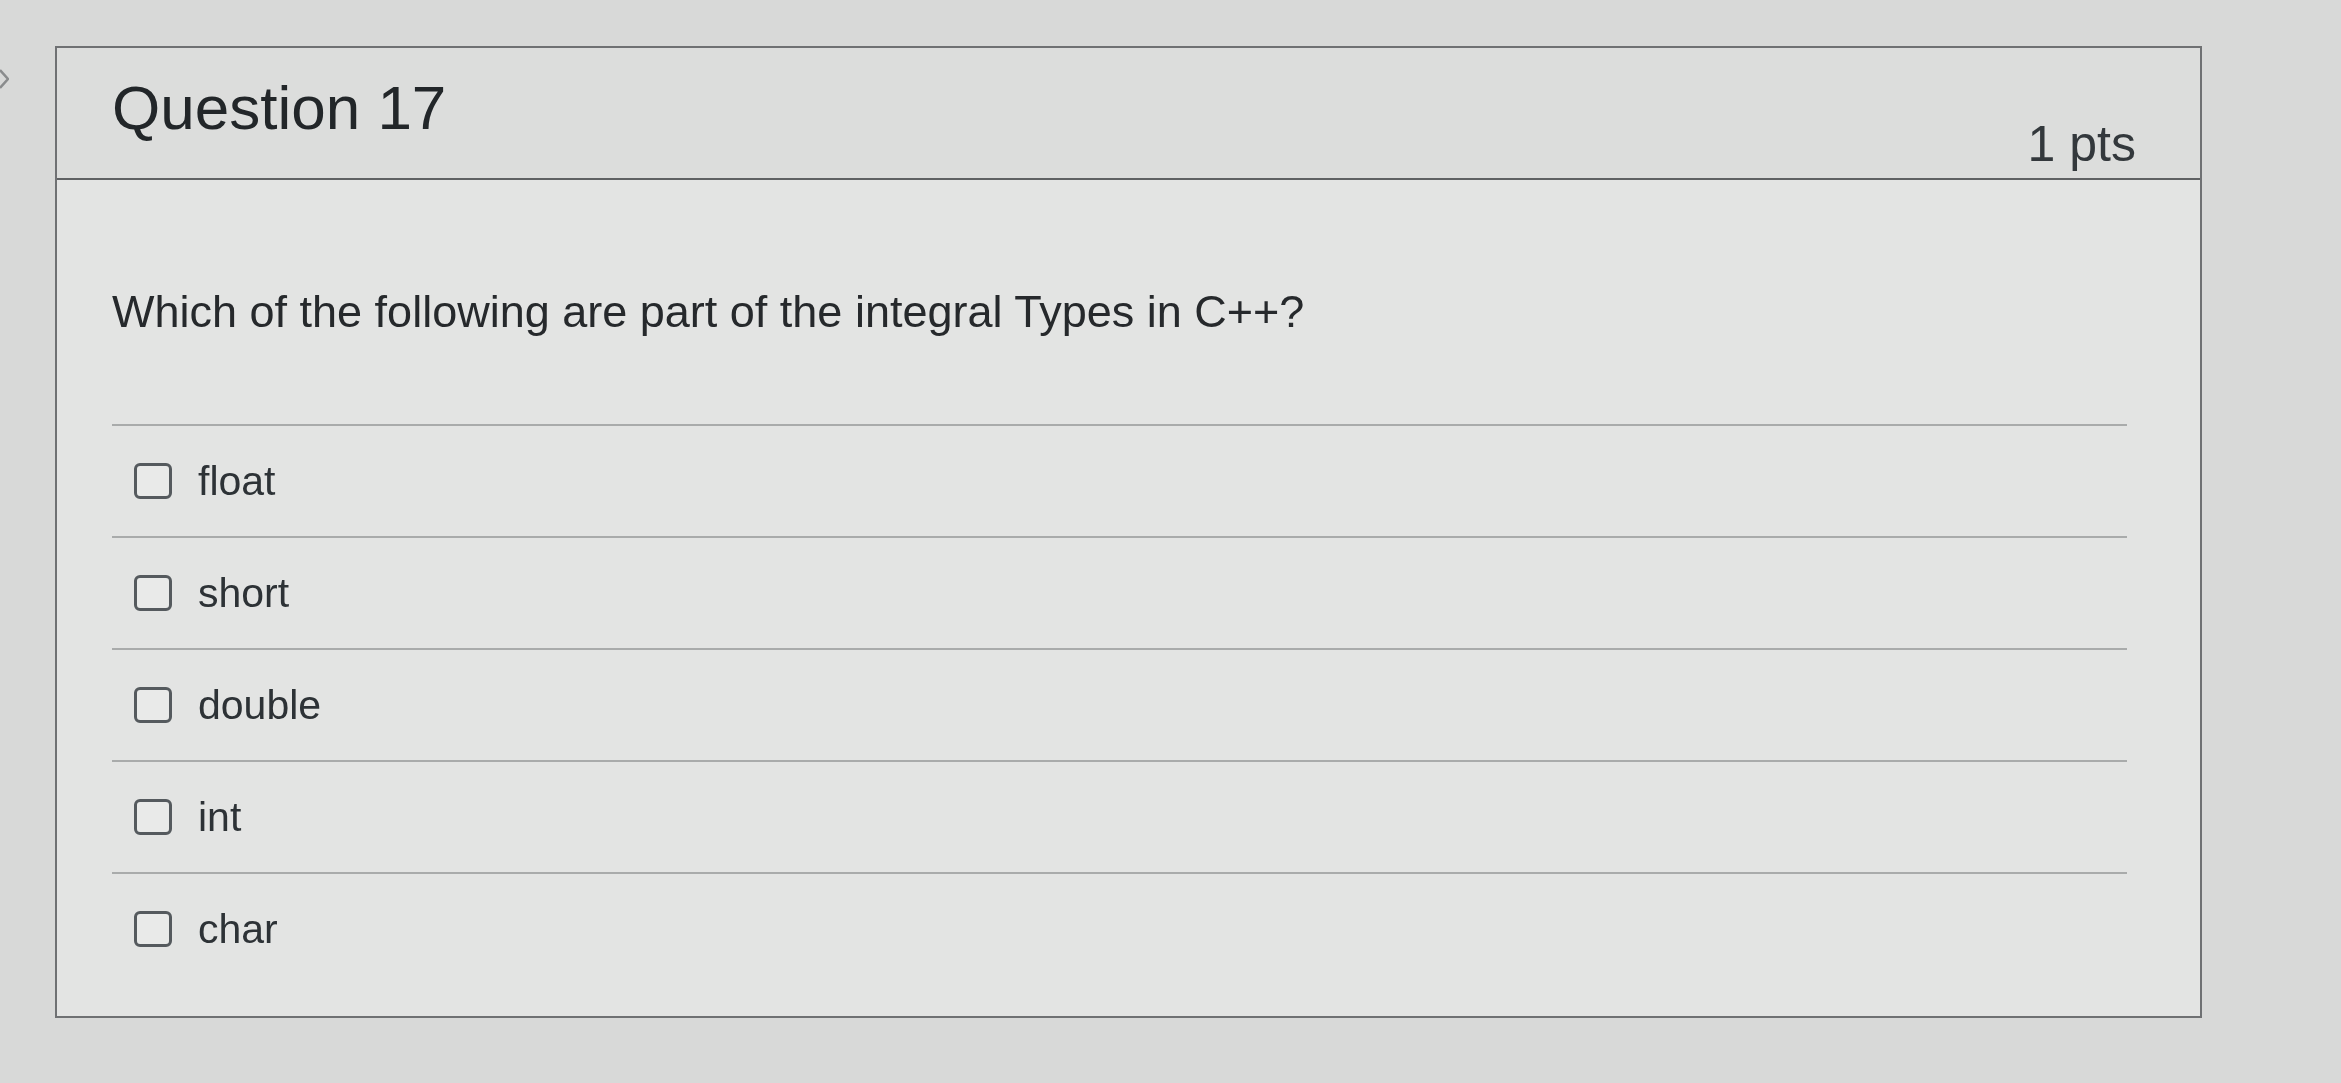 The width and height of the screenshot is (2341, 1083). I want to click on points-label: 1 pts, so click(2081, 144).